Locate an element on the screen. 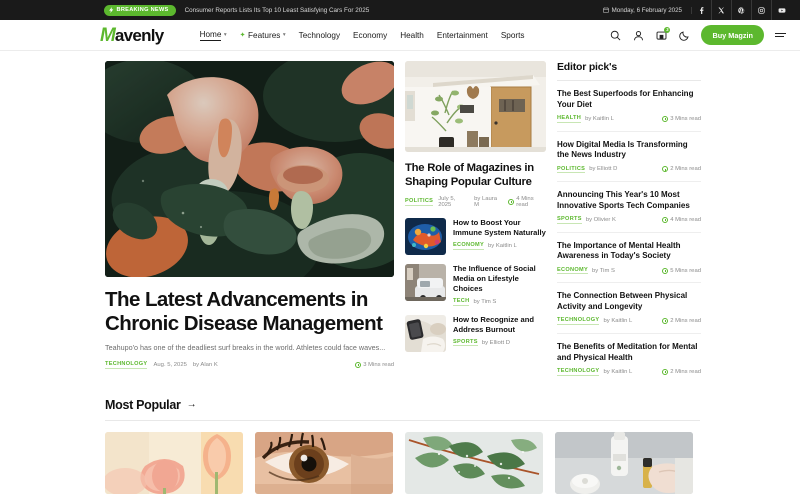 The image size is (800, 500). sidebar-item-category: HEALTH is located at coordinates (569, 119).